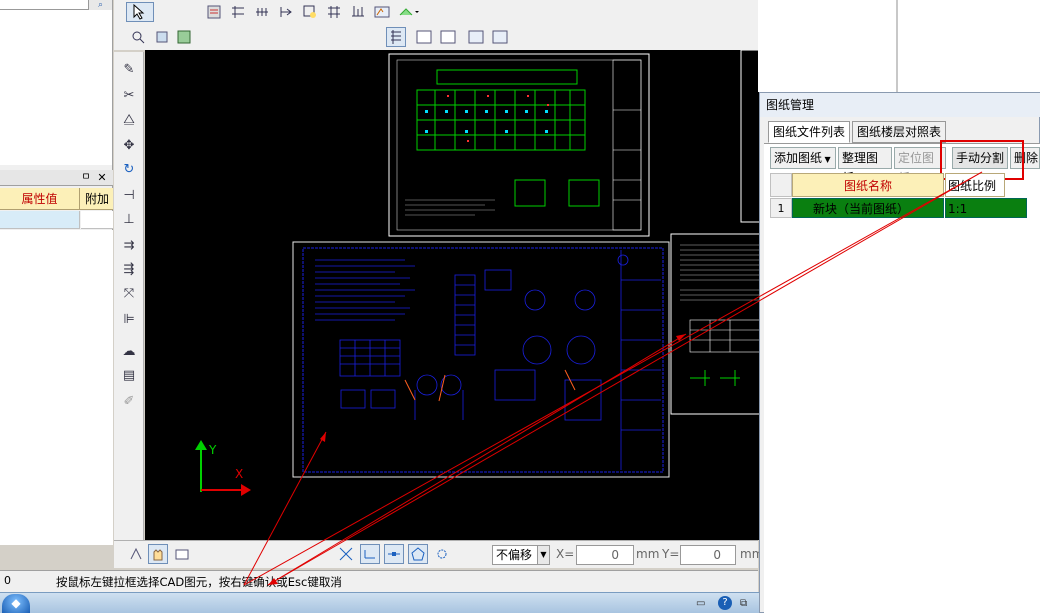 This screenshot has height=613, width=1040. Describe the element at coordinates (781, 185) in the screenshot. I see `grid-corner` at that location.